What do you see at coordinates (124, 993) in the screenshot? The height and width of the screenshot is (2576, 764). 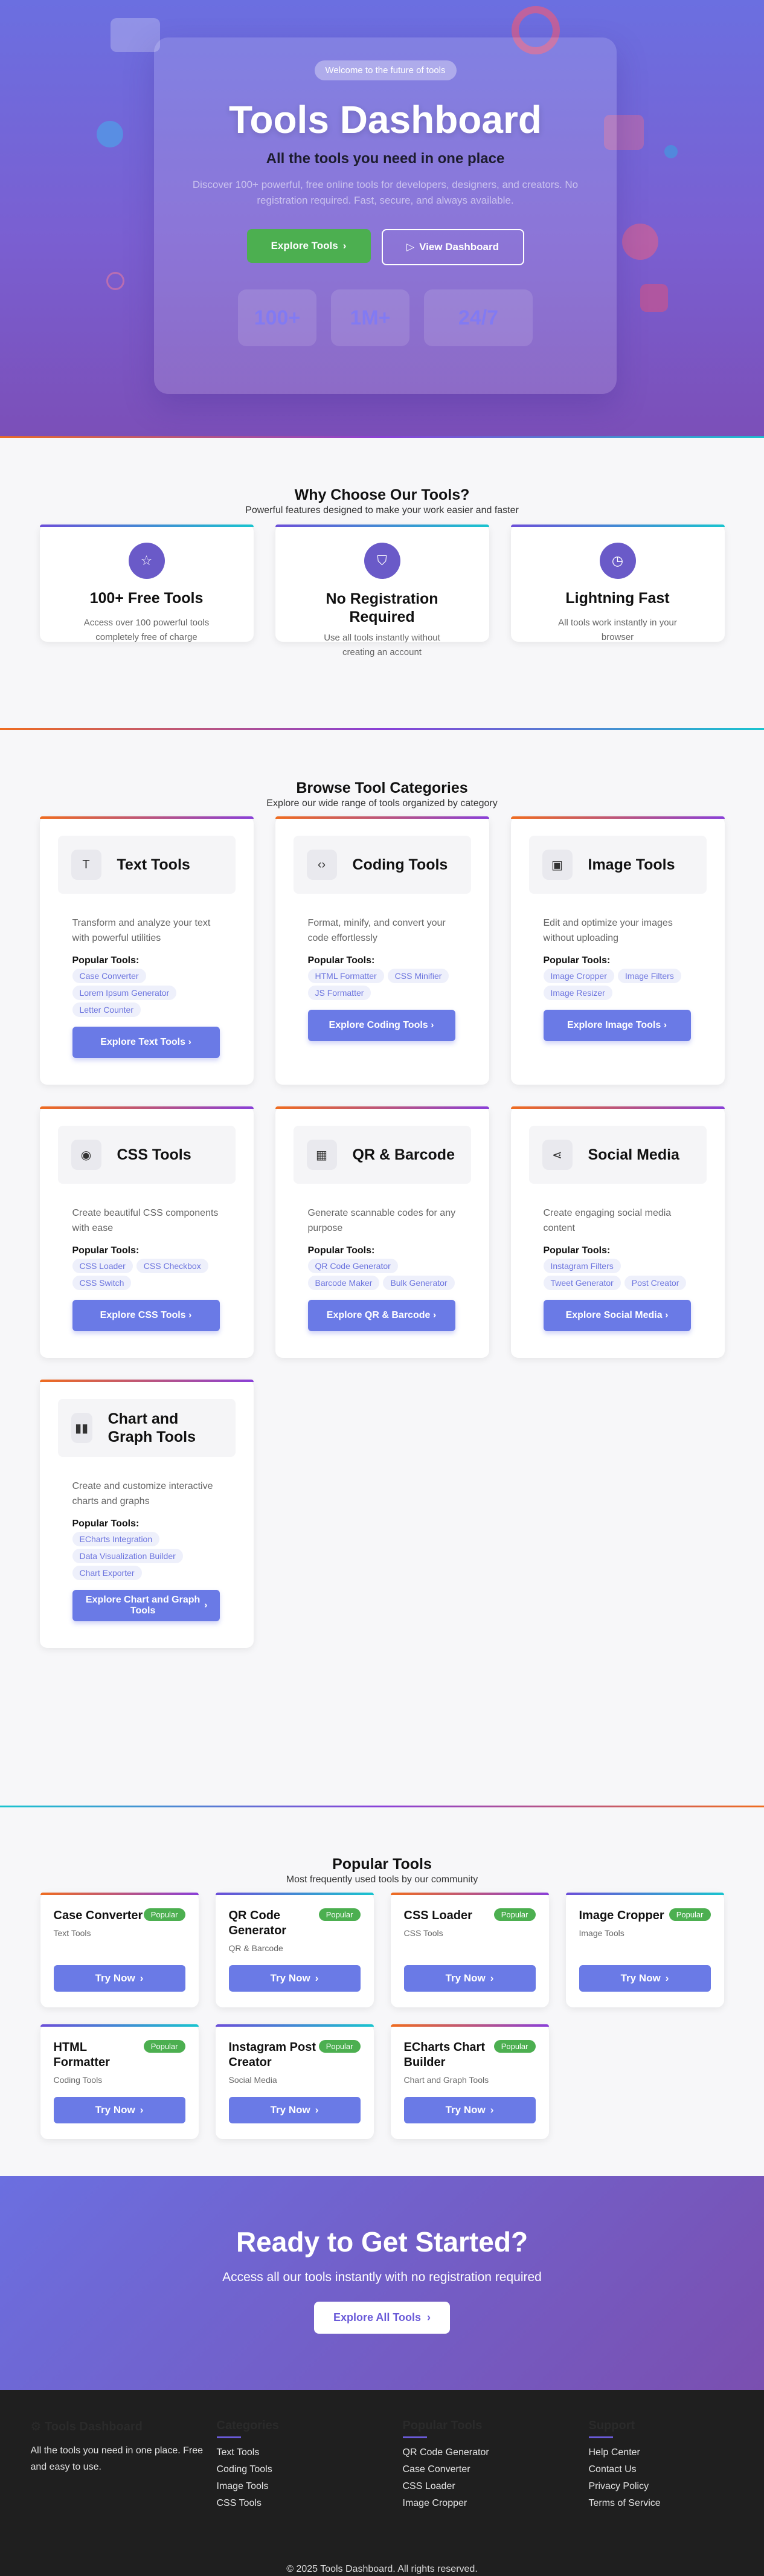 I see `tool-tag: Lorem Ipsum Generator` at bounding box center [124, 993].